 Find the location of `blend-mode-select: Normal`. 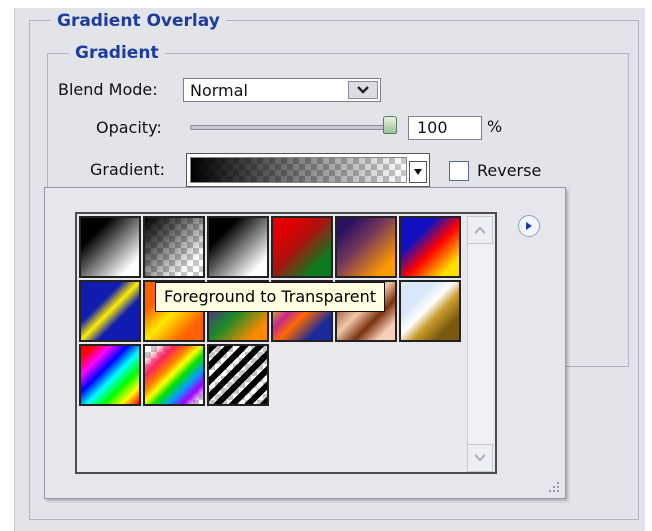

blend-mode-select: Normal is located at coordinates (282, 90).